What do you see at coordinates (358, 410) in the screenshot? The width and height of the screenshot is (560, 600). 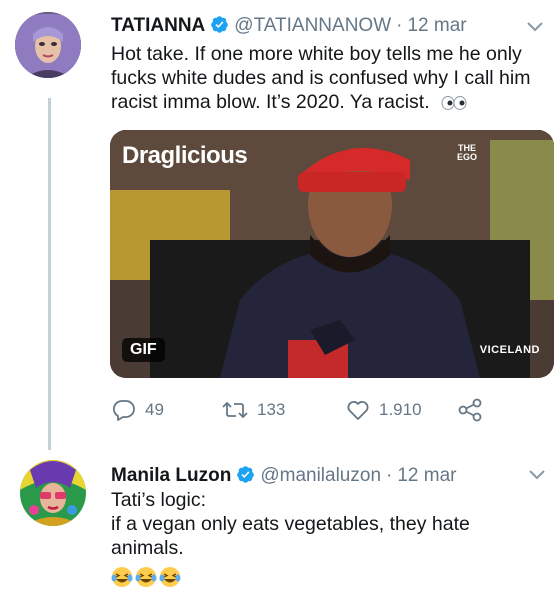 I see `heart-icon` at bounding box center [358, 410].